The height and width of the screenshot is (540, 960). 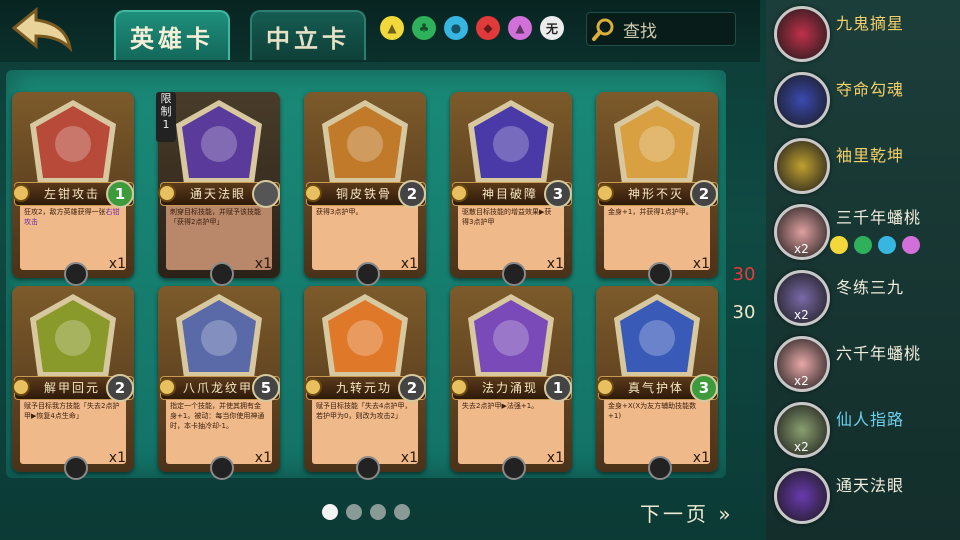 What do you see at coordinates (365, 383) in the screenshot?
I see `skill-card: 赋予目标技能「失去4点护甲，若护甲为0，则改为攻击2」 九转元功 2 x1` at bounding box center [365, 383].